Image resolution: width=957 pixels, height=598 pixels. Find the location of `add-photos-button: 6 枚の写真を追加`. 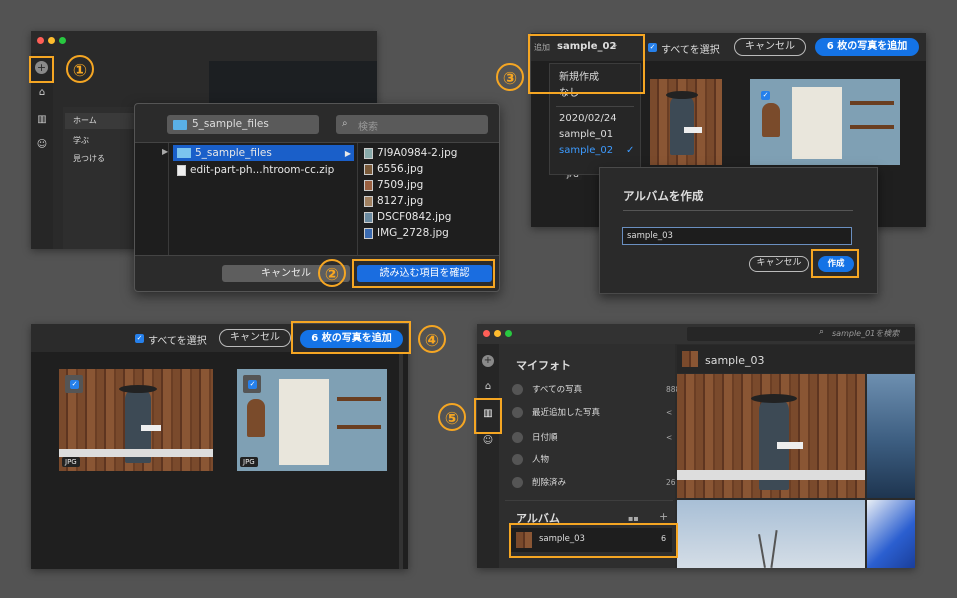

add-photos-button: 6 枚の写真を追加 is located at coordinates (867, 47).